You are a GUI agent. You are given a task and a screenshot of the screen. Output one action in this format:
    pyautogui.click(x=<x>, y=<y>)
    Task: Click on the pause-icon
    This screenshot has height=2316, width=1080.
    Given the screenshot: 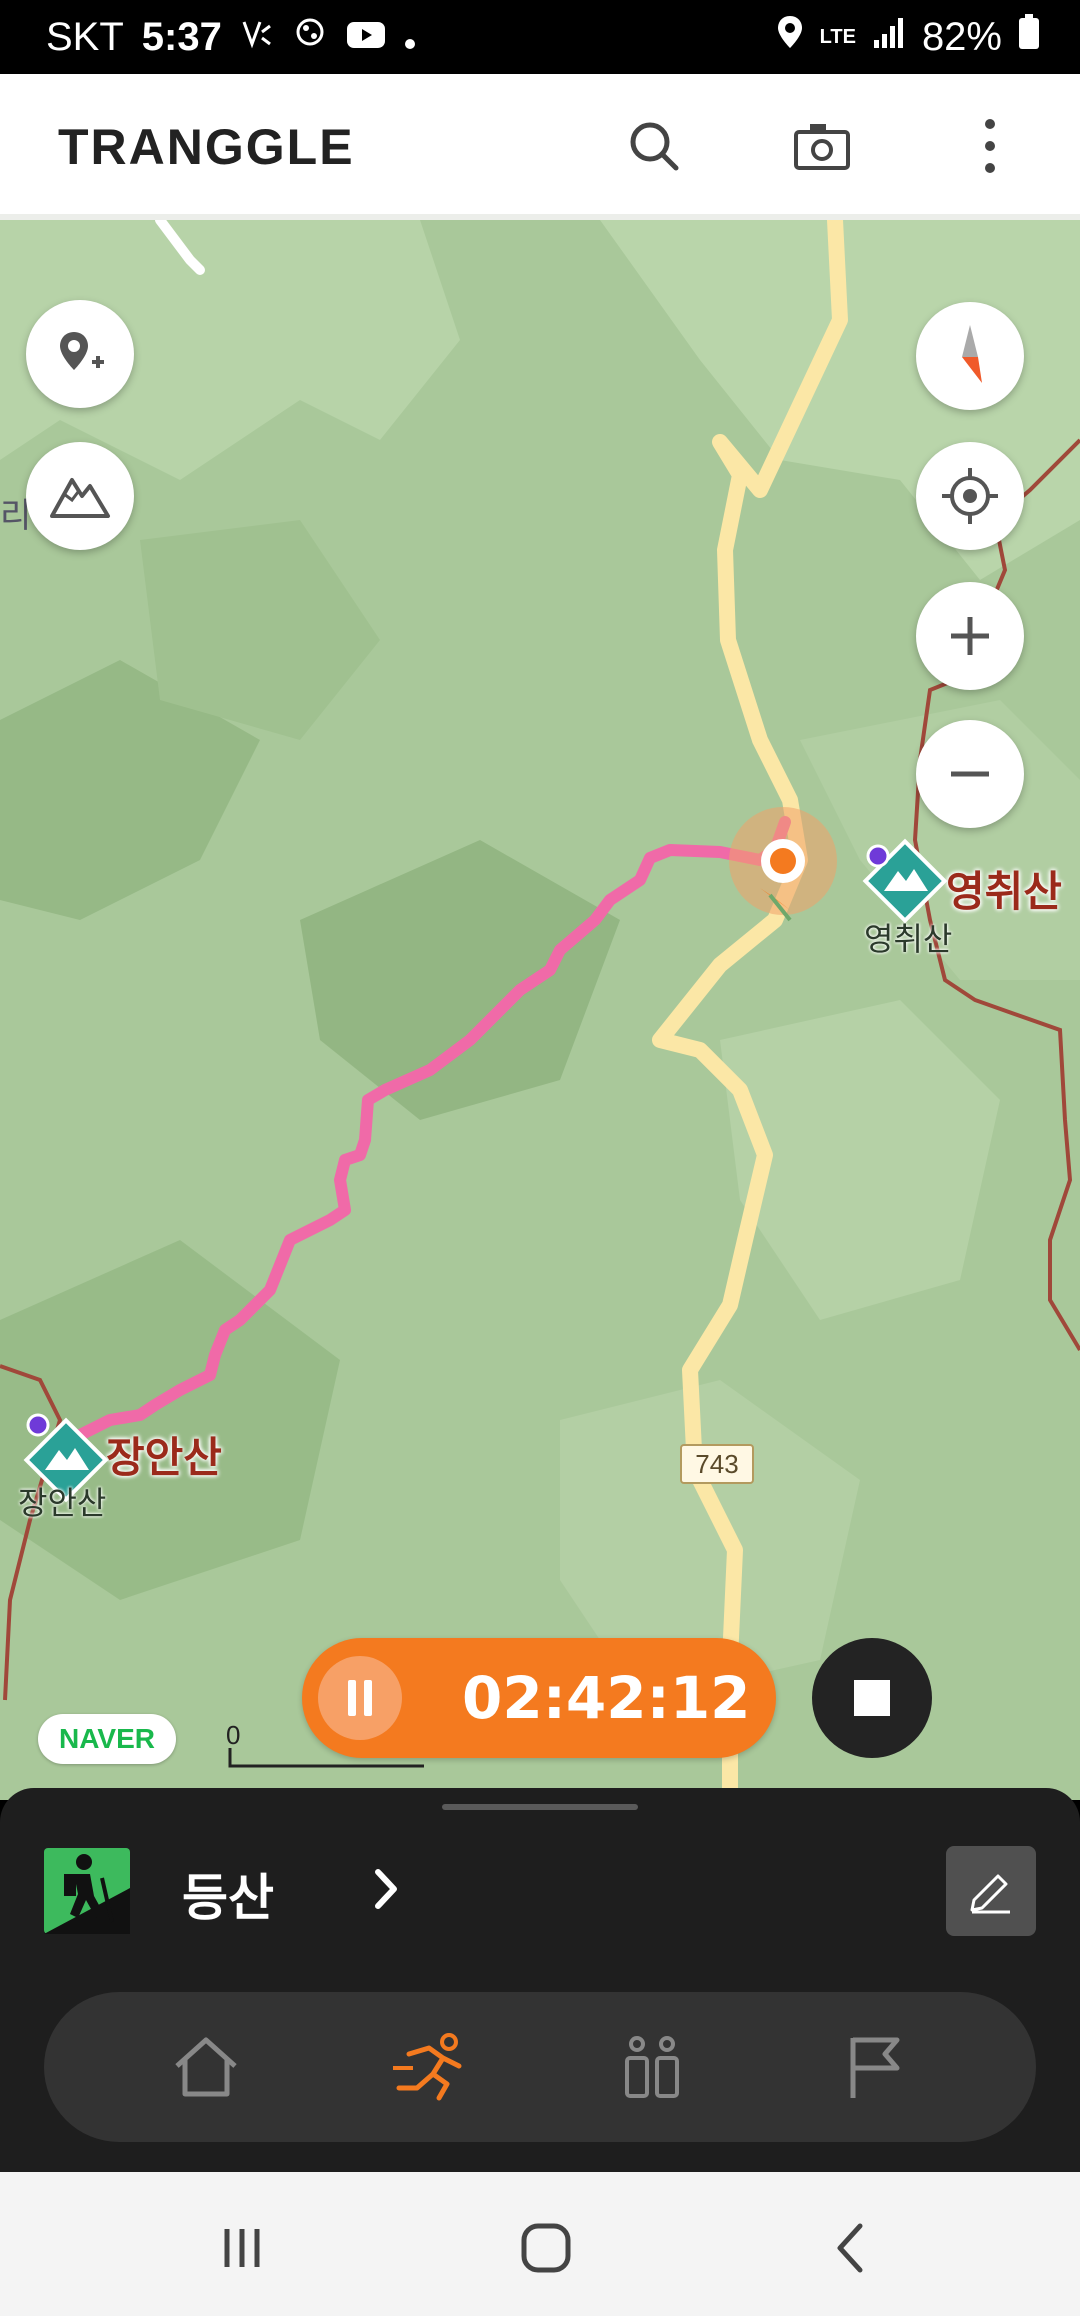 What is the action you would take?
    pyautogui.click(x=360, y=1698)
    